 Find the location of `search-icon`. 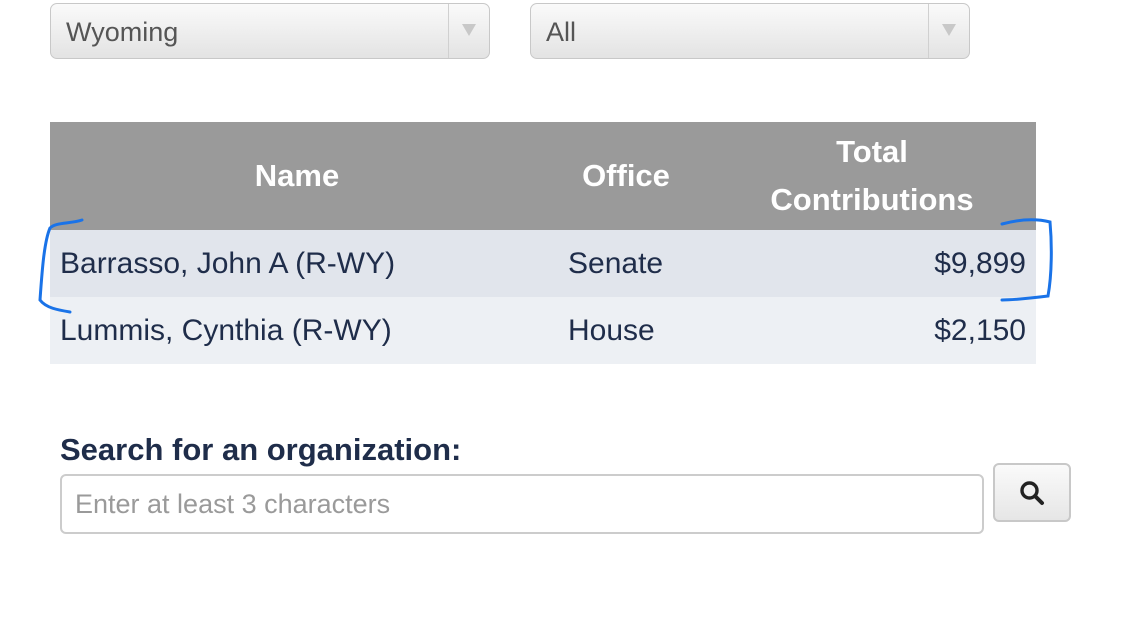

search-icon is located at coordinates (1032, 492).